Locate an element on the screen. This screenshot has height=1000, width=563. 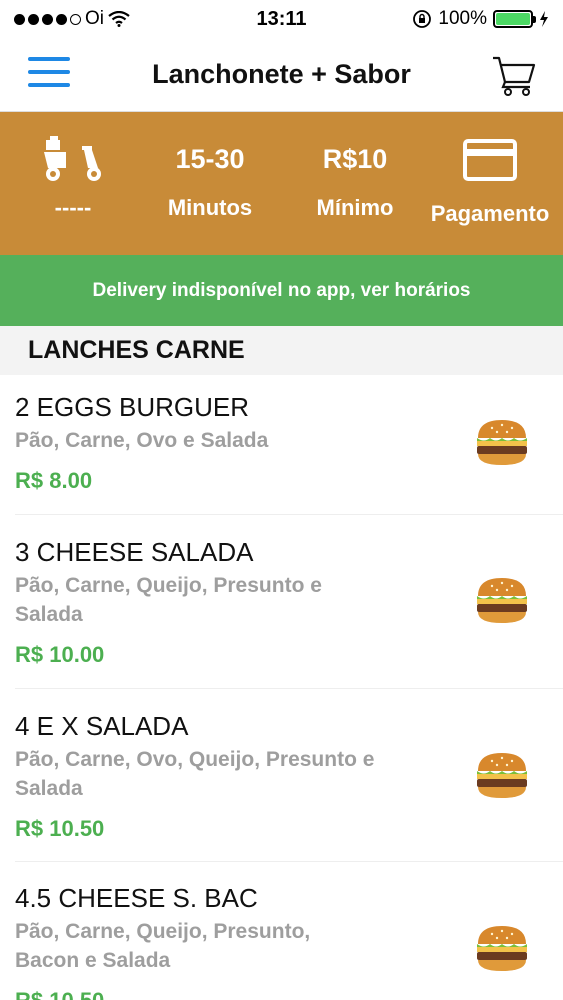
item-name: 4 E X SALADA is located at coordinates (102, 726).